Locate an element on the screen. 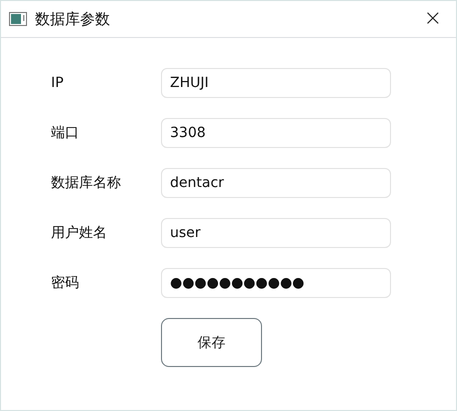  close-button: × is located at coordinates (433, 19).